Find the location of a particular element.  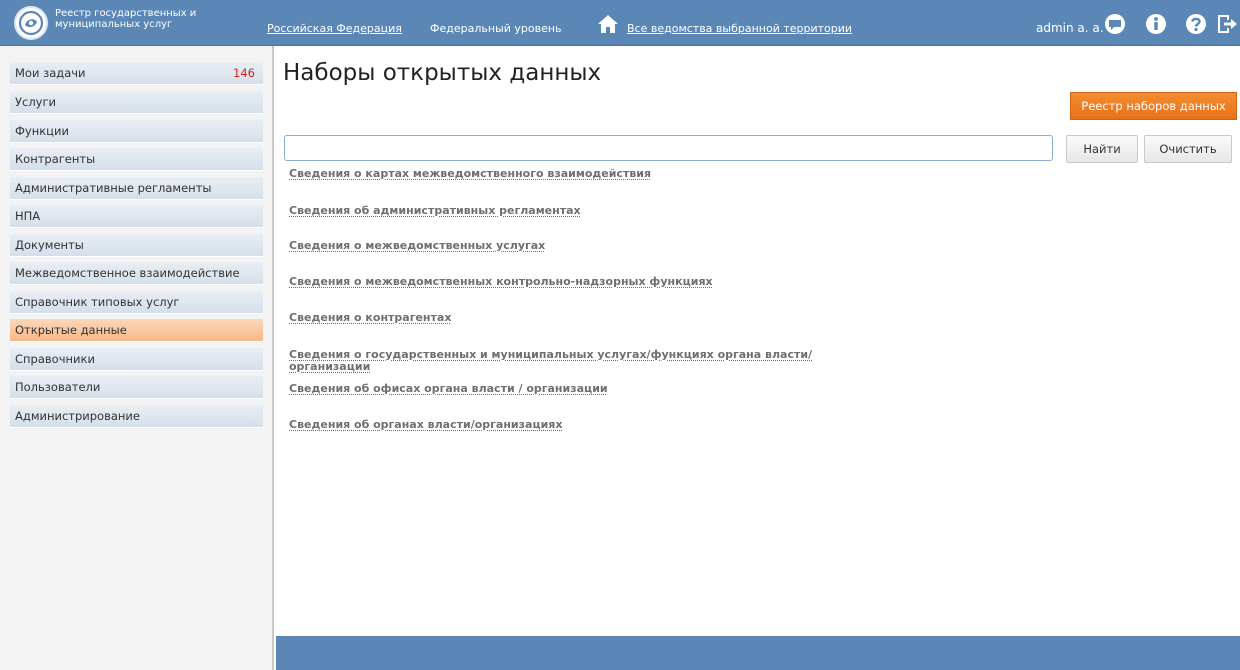

sidebar-item-label: Межведомственное взаимодействие is located at coordinates (127, 273).